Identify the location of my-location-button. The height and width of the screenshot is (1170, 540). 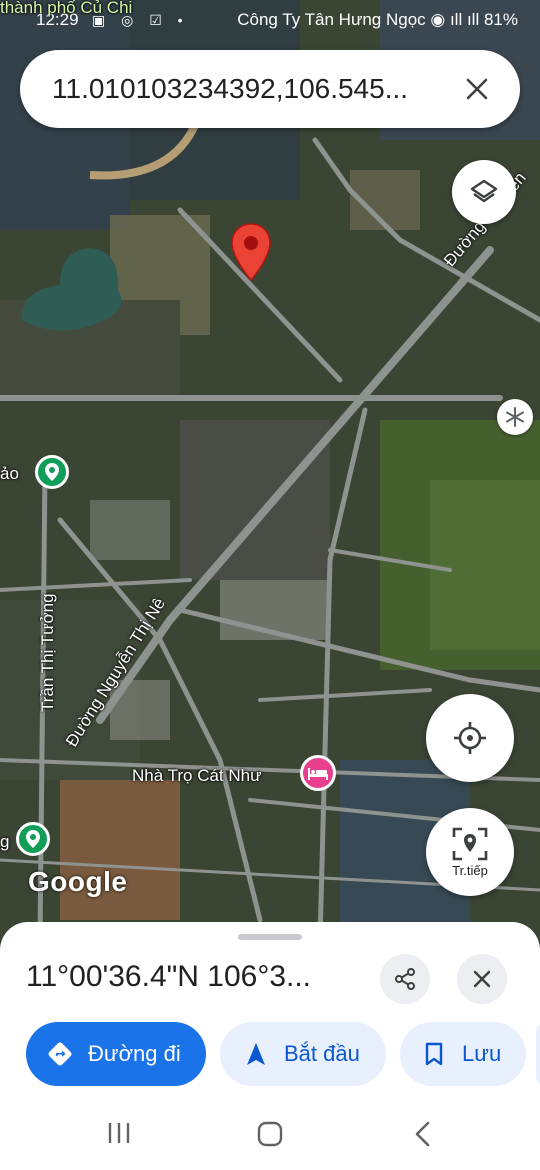
(470, 738).